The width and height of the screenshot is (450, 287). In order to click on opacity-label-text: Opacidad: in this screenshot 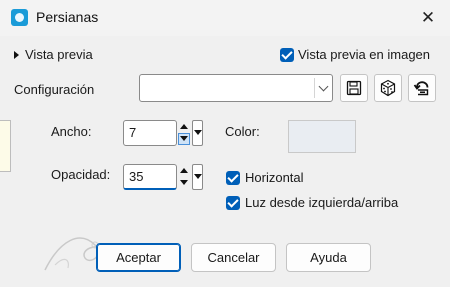, I will do `click(81, 174)`.